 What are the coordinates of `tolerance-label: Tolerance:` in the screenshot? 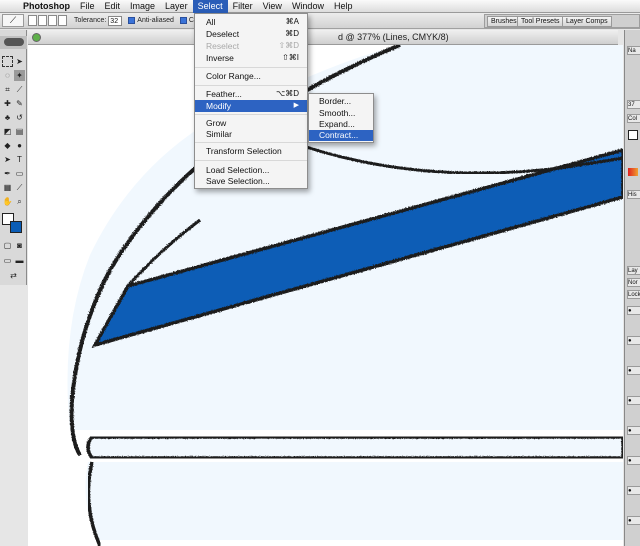 It's located at (90, 20).